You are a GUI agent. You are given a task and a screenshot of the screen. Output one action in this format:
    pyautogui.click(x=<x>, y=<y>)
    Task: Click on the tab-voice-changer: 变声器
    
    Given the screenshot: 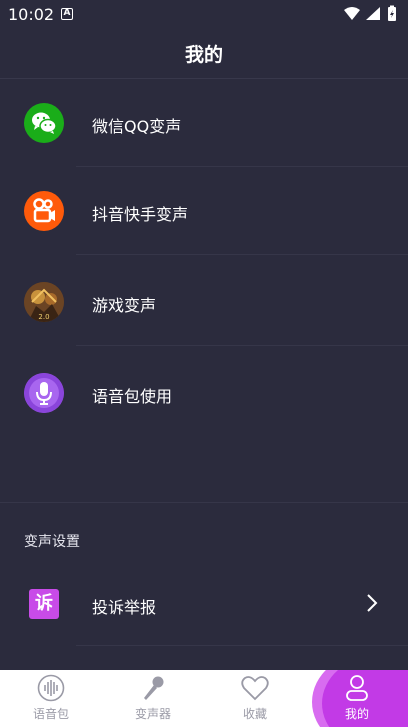 What is the action you would take?
    pyautogui.click(x=153, y=698)
    